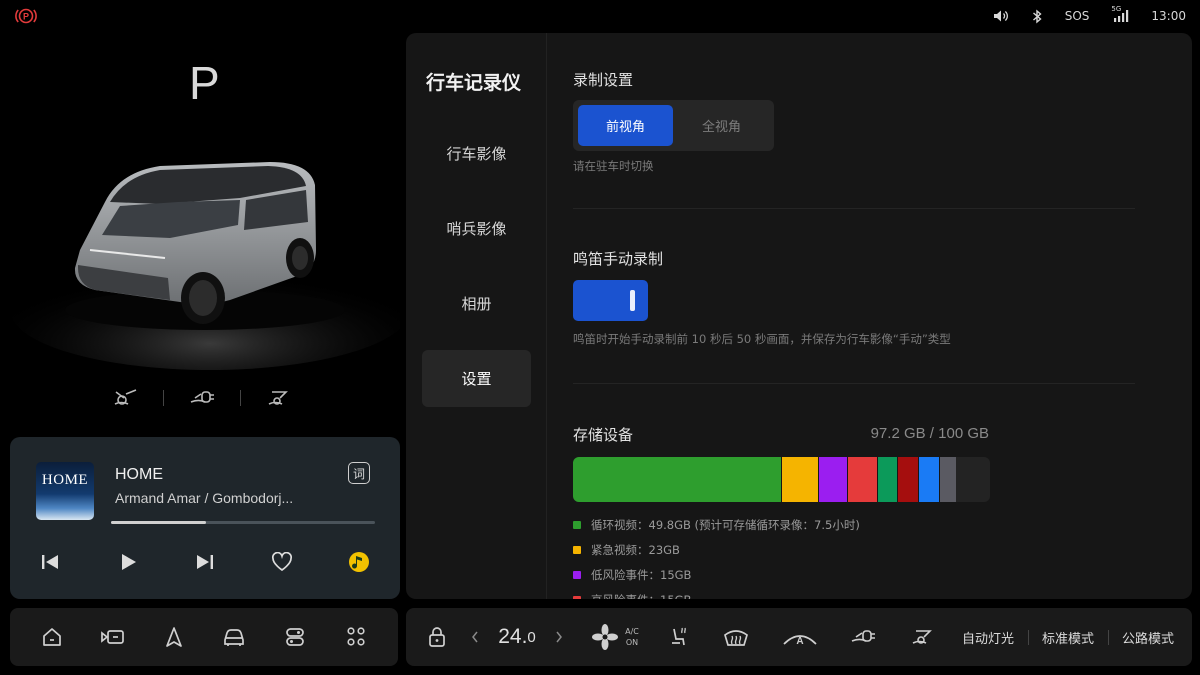  I want to click on temp-increase-icon, so click(559, 637).